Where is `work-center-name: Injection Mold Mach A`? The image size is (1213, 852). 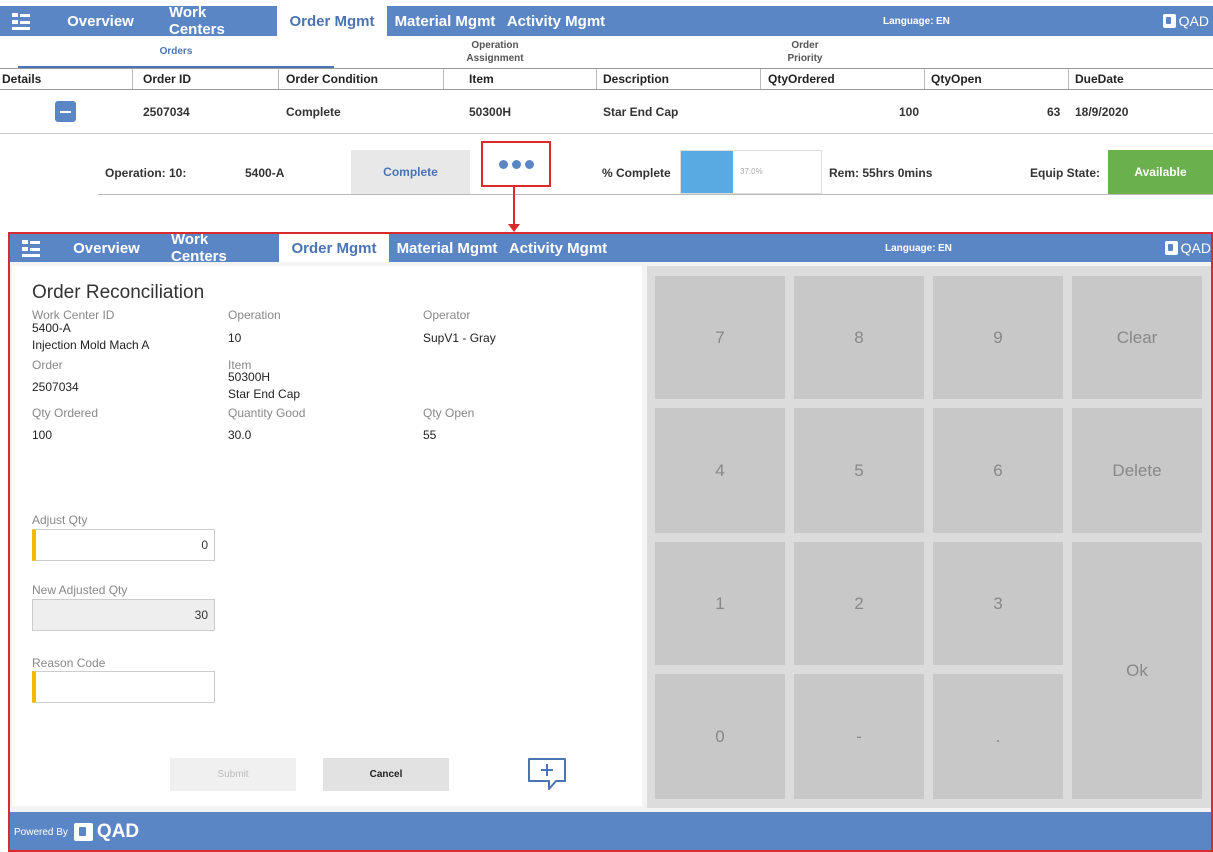
work-center-name: Injection Mold Mach A is located at coordinates (91, 345).